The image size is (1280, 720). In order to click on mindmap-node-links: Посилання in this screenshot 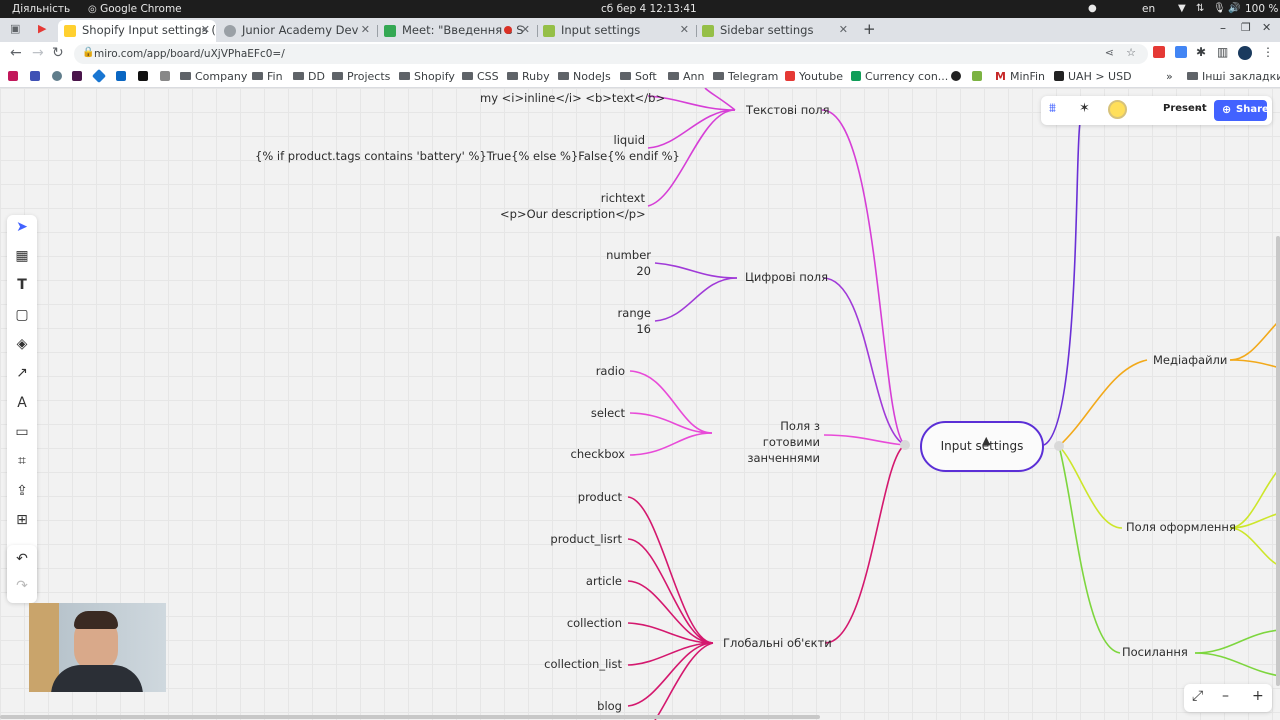, I will do `click(1155, 652)`.